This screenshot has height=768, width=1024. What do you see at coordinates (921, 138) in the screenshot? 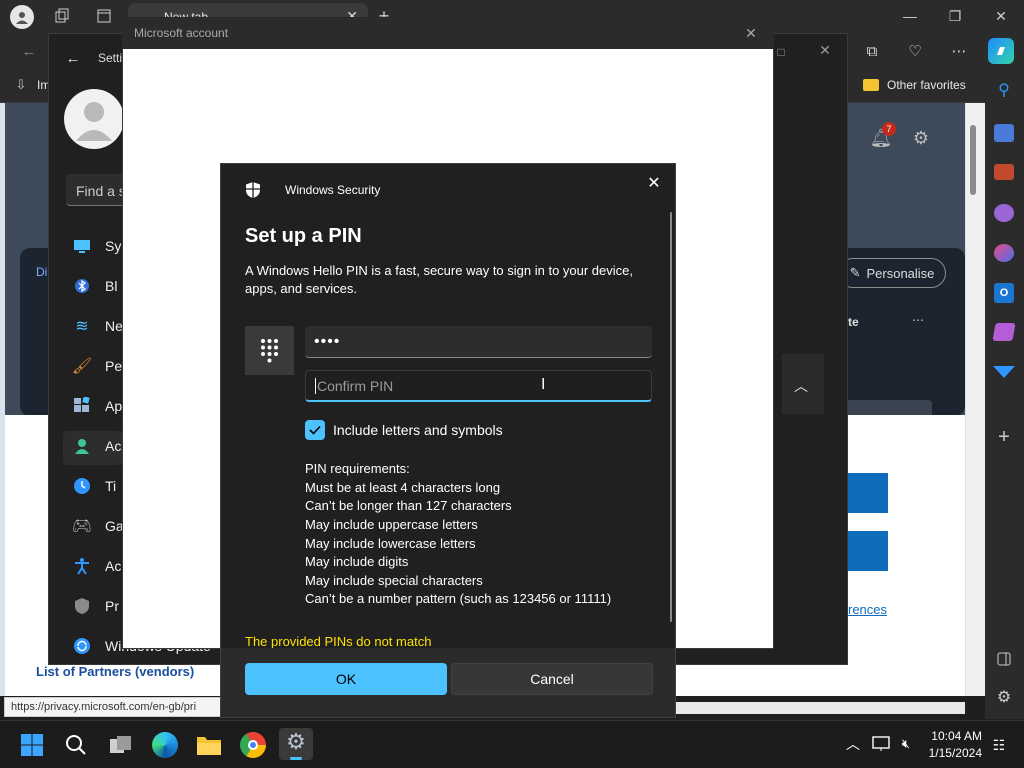
I see `page-settings-icon: ⚙` at bounding box center [921, 138].